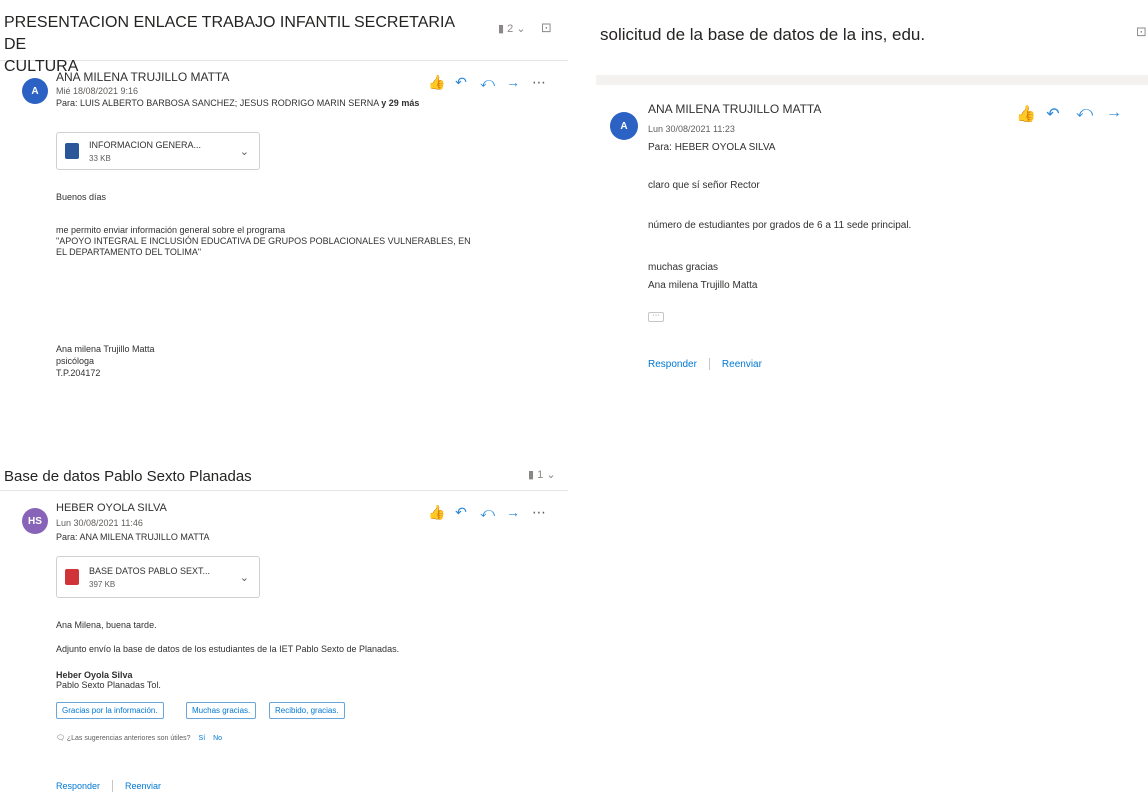 The width and height of the screenshot is (1148, 803). I want to click on body-line: muchas gracias, so click(683, 267).